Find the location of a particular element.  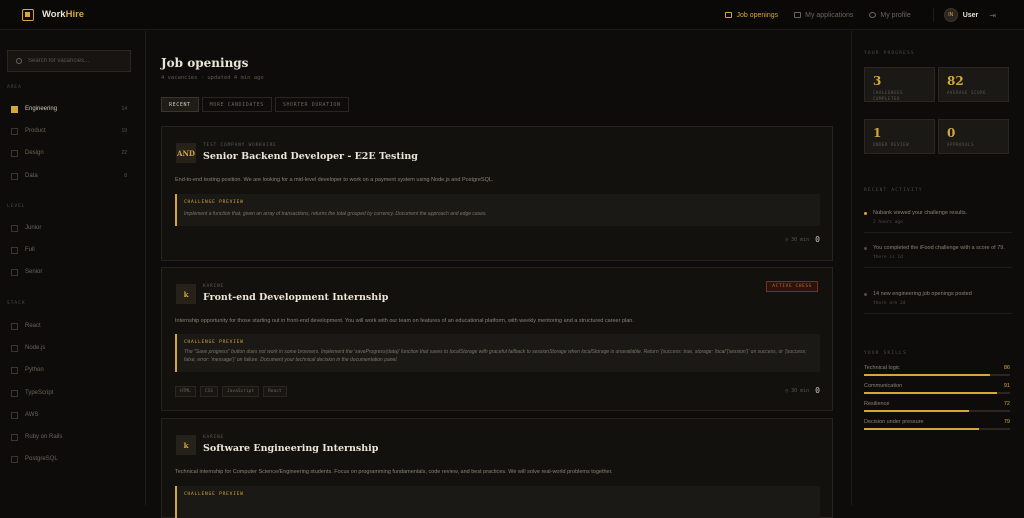

stat-value: 0 is located at coordinates (951, 133).